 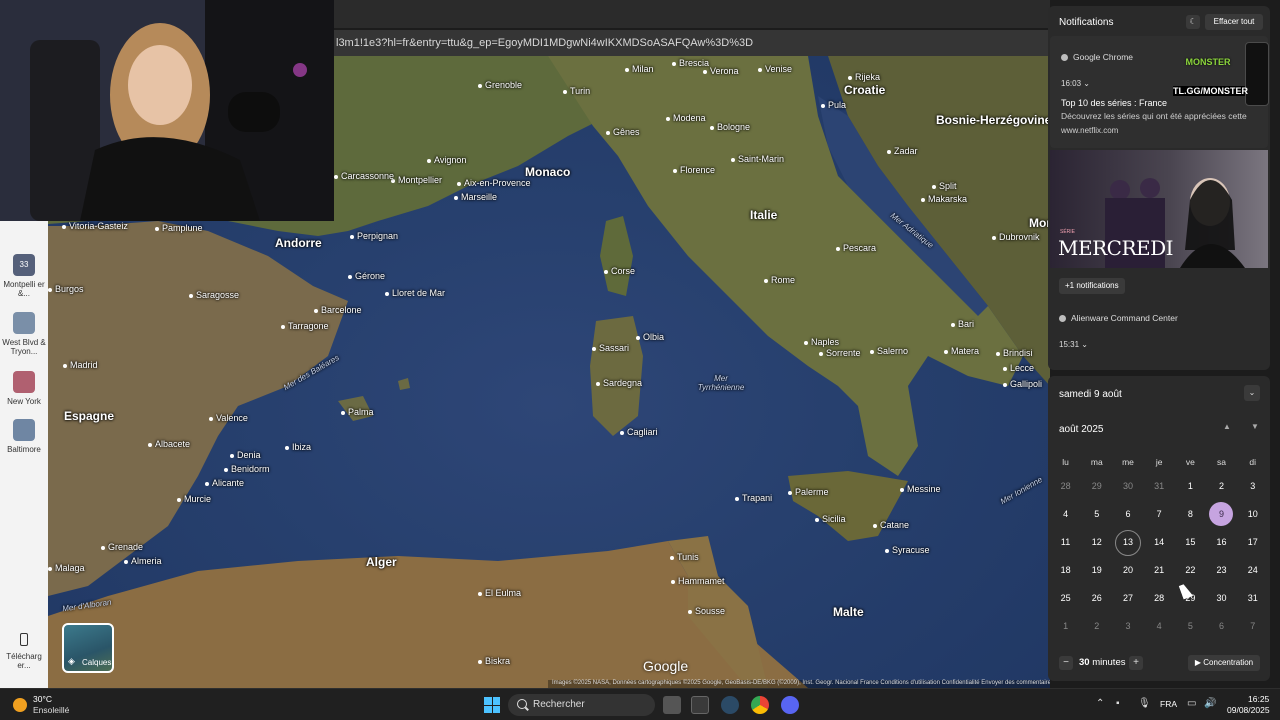 What do you see at coordinates (1014, 353) in the screenshot?
I see `map-label-city: Brindisi` at bounding box center [1014, 353].